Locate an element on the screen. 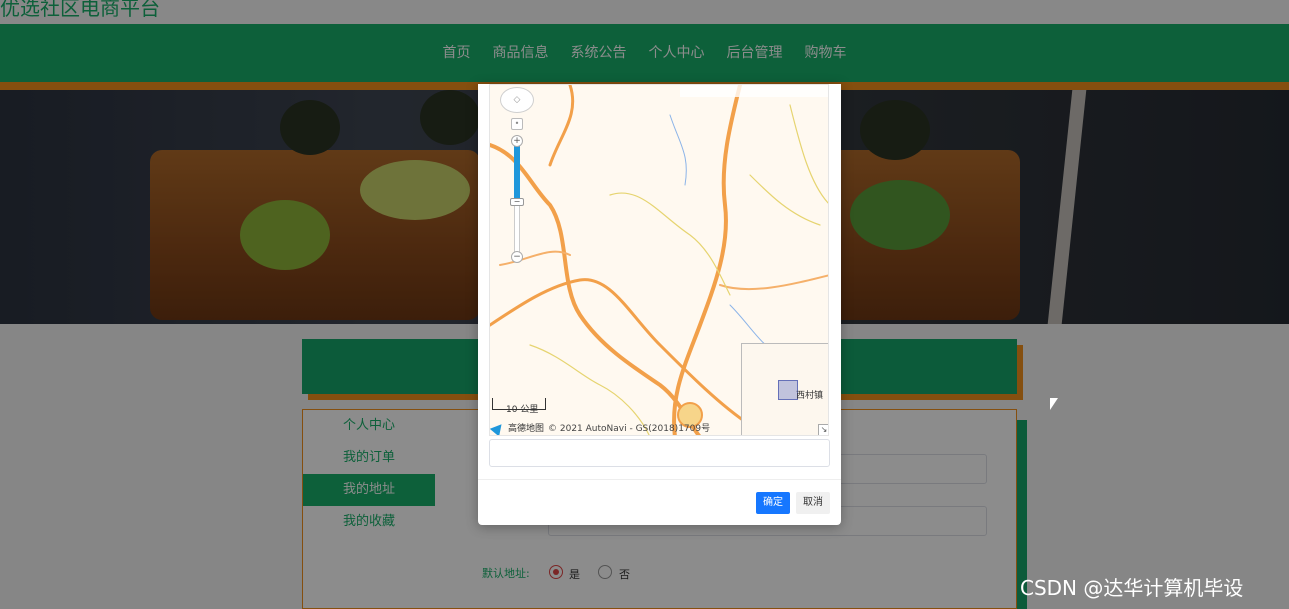 The image size is (1289, 609). watermark: CSDN @达华计算机毕设 is located at coordinates (1132, 588).